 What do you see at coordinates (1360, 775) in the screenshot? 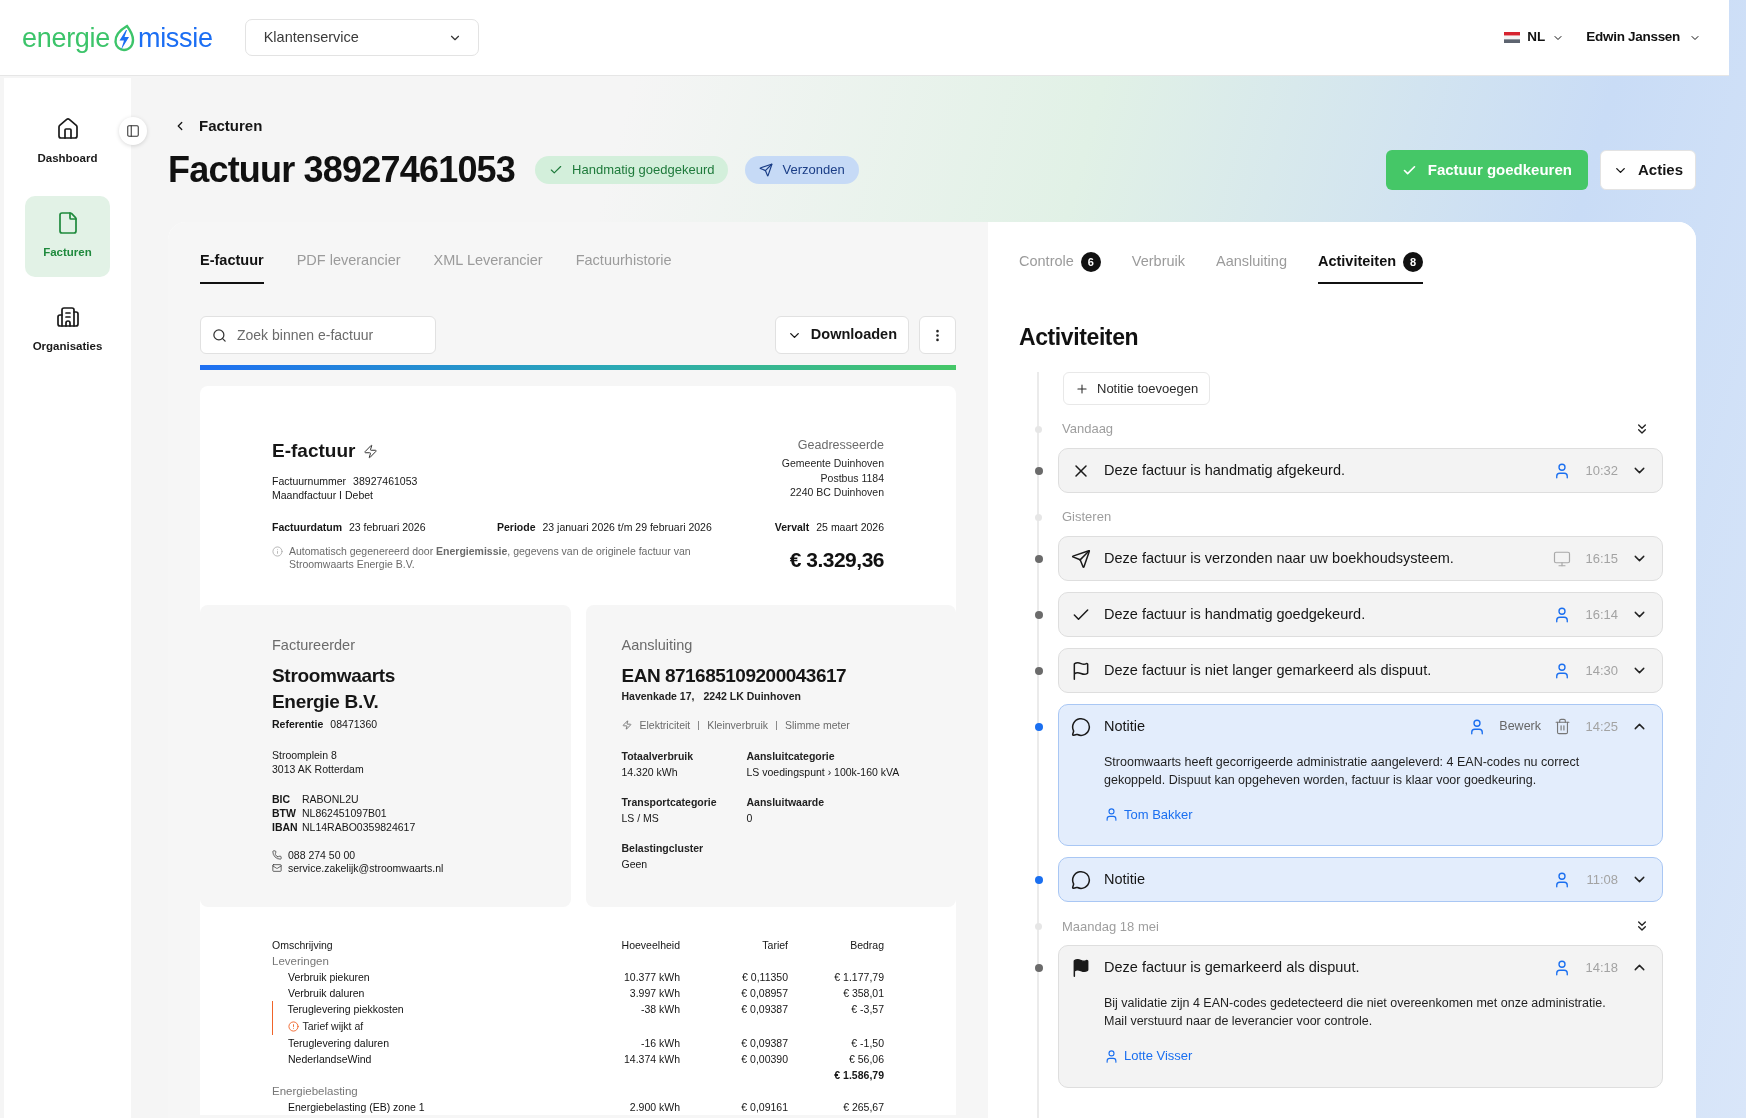
I see `activity-card: Notitie Bewerk 14:25 Stroomwaarts heeft gecorrigeerde administratie aangeleverd: 4 EAN-codes nu correct gekoppeld. Dispuut kan opgeheven worden, factuur is klaar voor goedkeuring. Tom Bakker` at bounding box center [1360, 775].